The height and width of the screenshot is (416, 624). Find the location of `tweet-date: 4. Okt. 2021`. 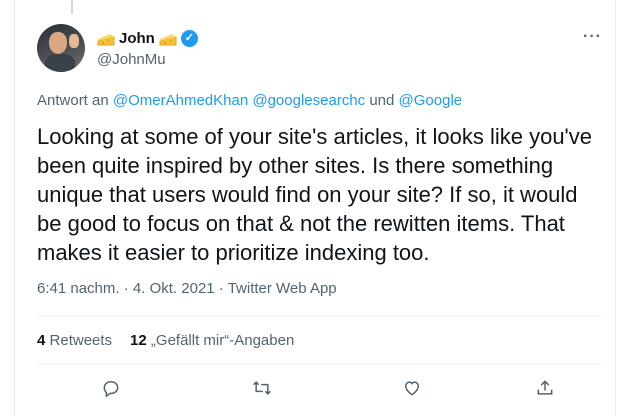

tweet-date: 4. Okt. 2021 is located at coordinates (174, 288).